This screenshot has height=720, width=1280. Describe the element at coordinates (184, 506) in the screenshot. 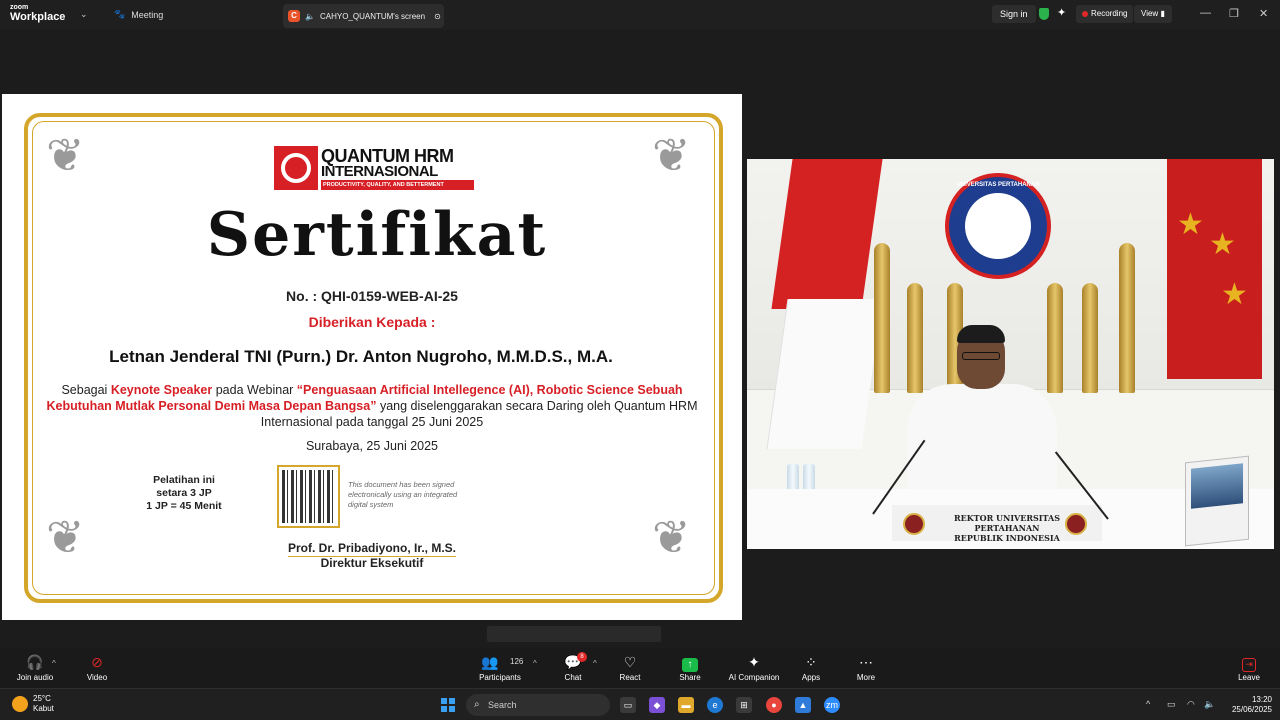

I see `training-line3: 1 JP = 45 Menit` at that location.